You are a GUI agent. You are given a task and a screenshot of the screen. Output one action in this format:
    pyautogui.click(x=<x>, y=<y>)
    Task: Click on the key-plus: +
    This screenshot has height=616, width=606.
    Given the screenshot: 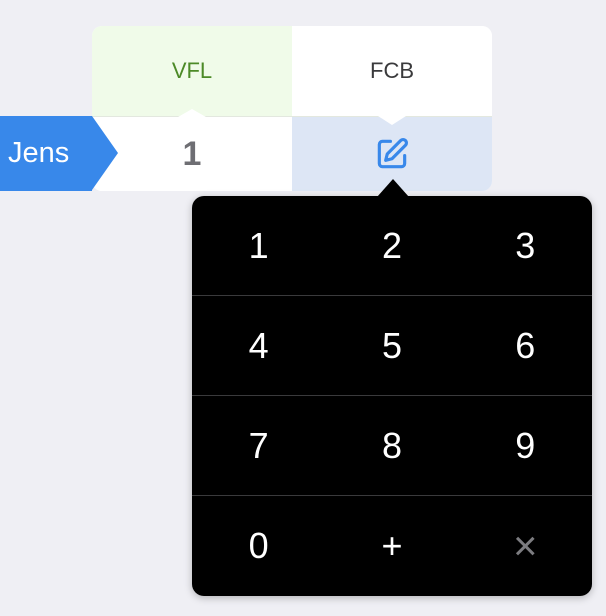 What is the action you would take?
    pyautogui.click(x=391, y=546)
    